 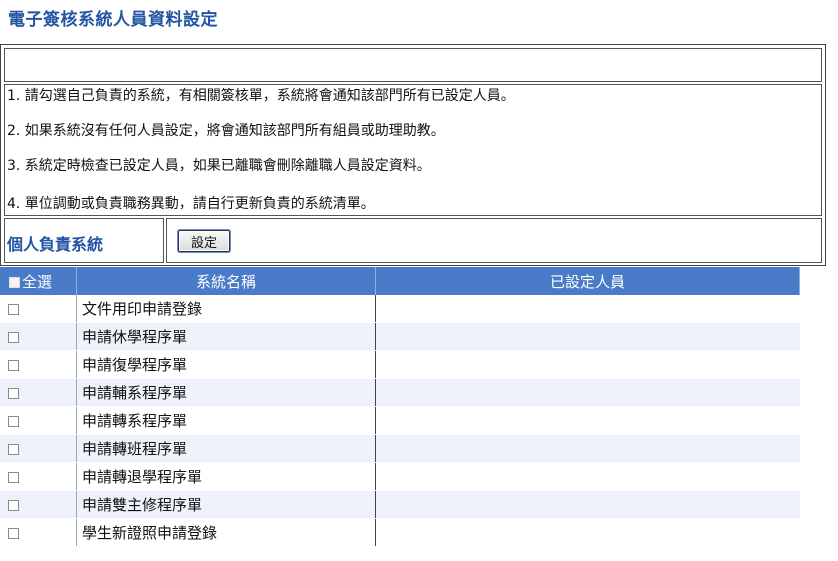 I want to click on personal-systems-label-cell: 個人負責系統, so click(x=84, y=240).